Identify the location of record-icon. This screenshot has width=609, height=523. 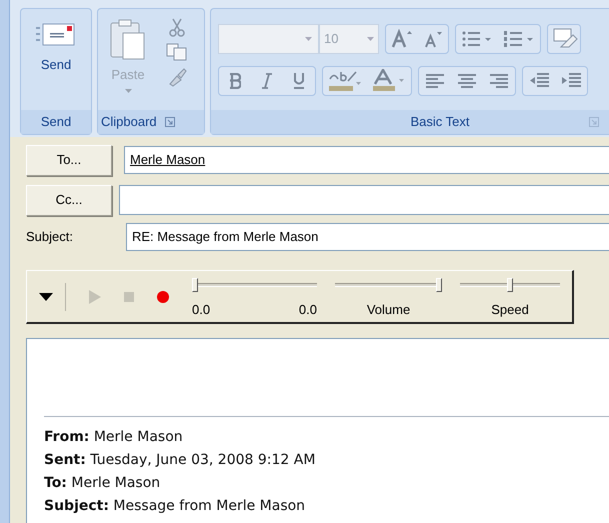
(163, 296).